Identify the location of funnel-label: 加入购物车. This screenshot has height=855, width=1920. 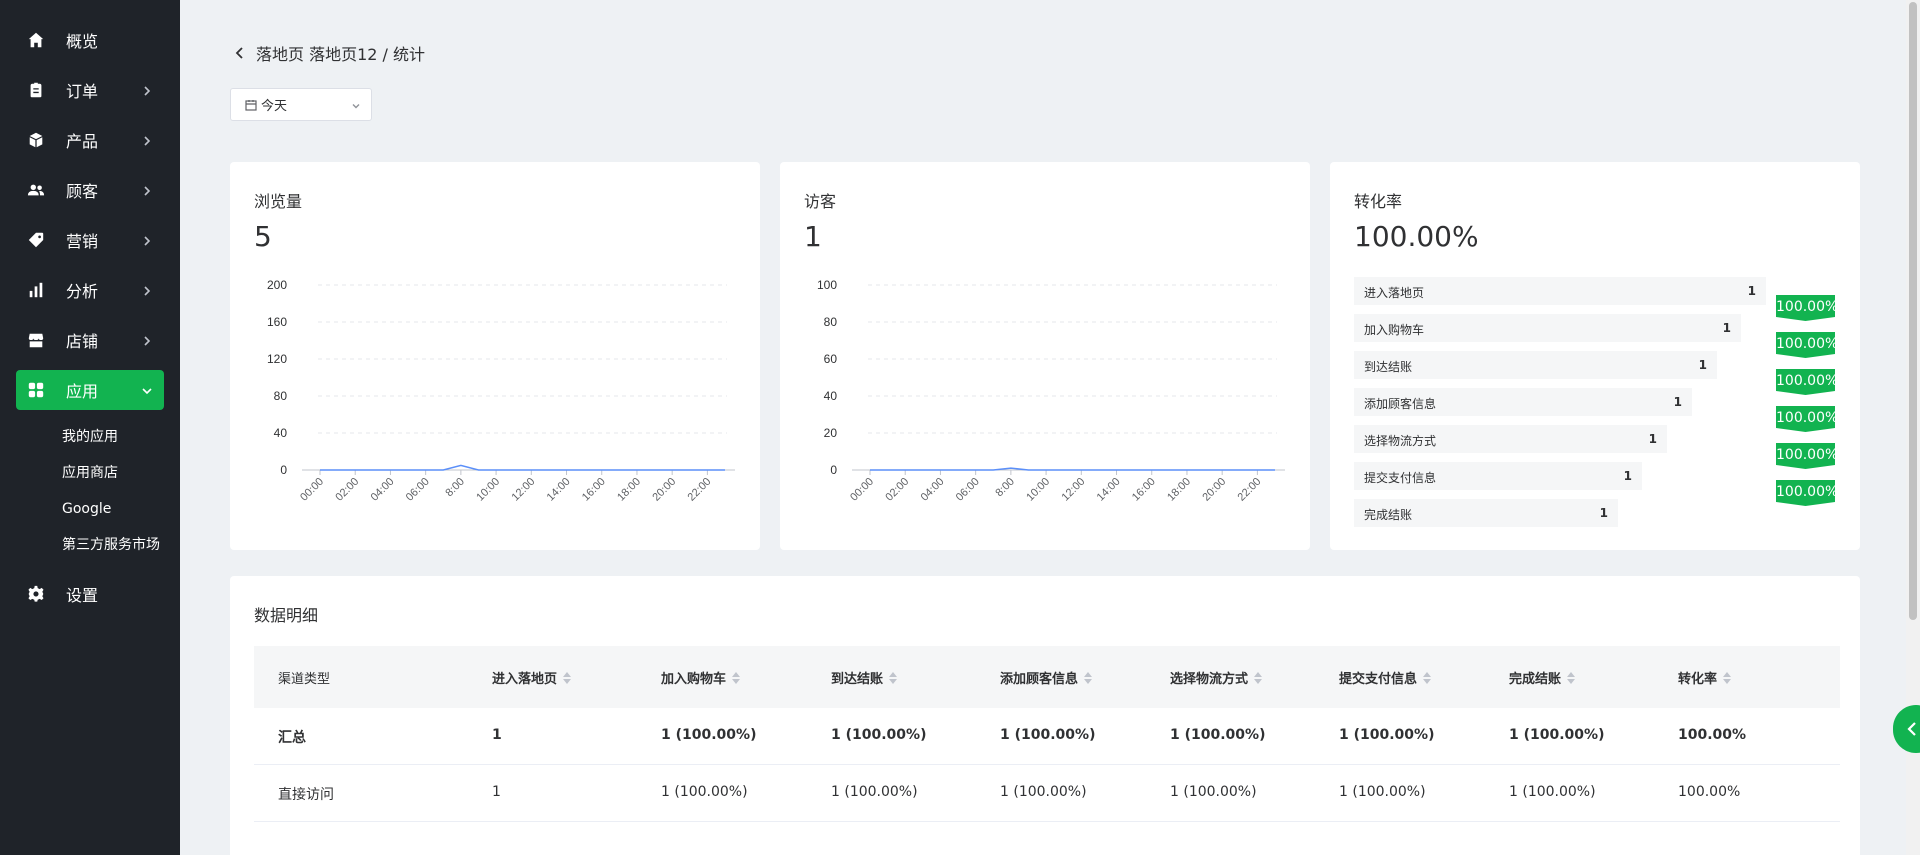
(1394, 330).